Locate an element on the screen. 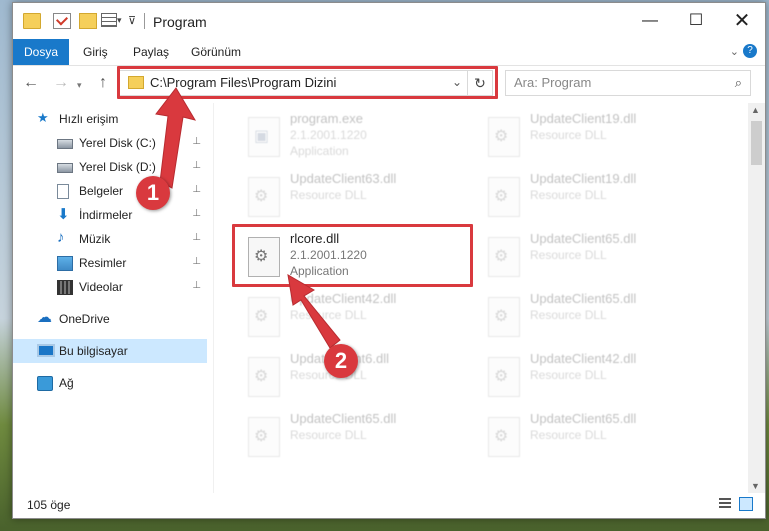  download-icon: ⬇ is located at coordinates (63, 214).